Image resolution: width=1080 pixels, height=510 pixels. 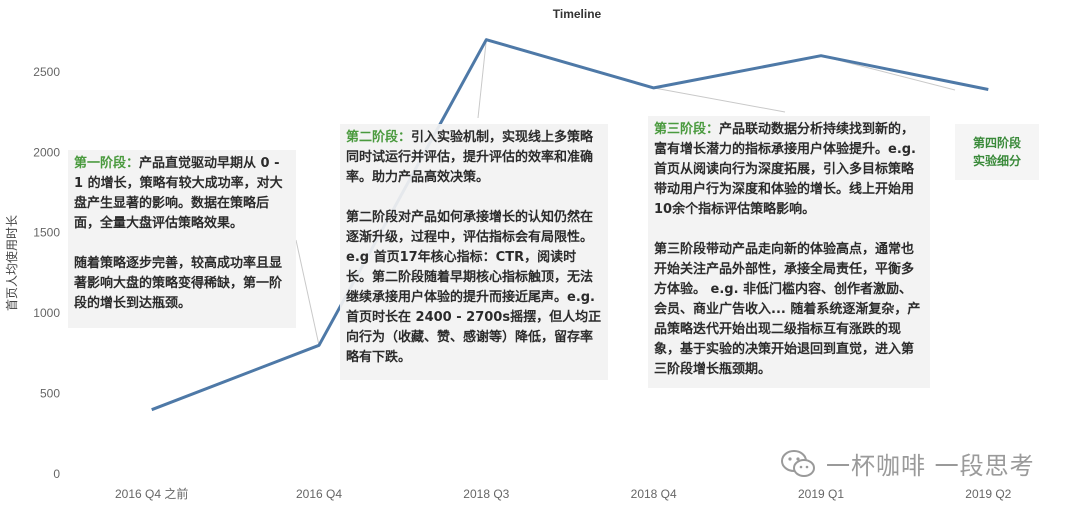 What do you see at coordinates (486, 494) in the screenshot?
I see `x-tick-label: 2018 Q3` at bounding box center [486, 494].